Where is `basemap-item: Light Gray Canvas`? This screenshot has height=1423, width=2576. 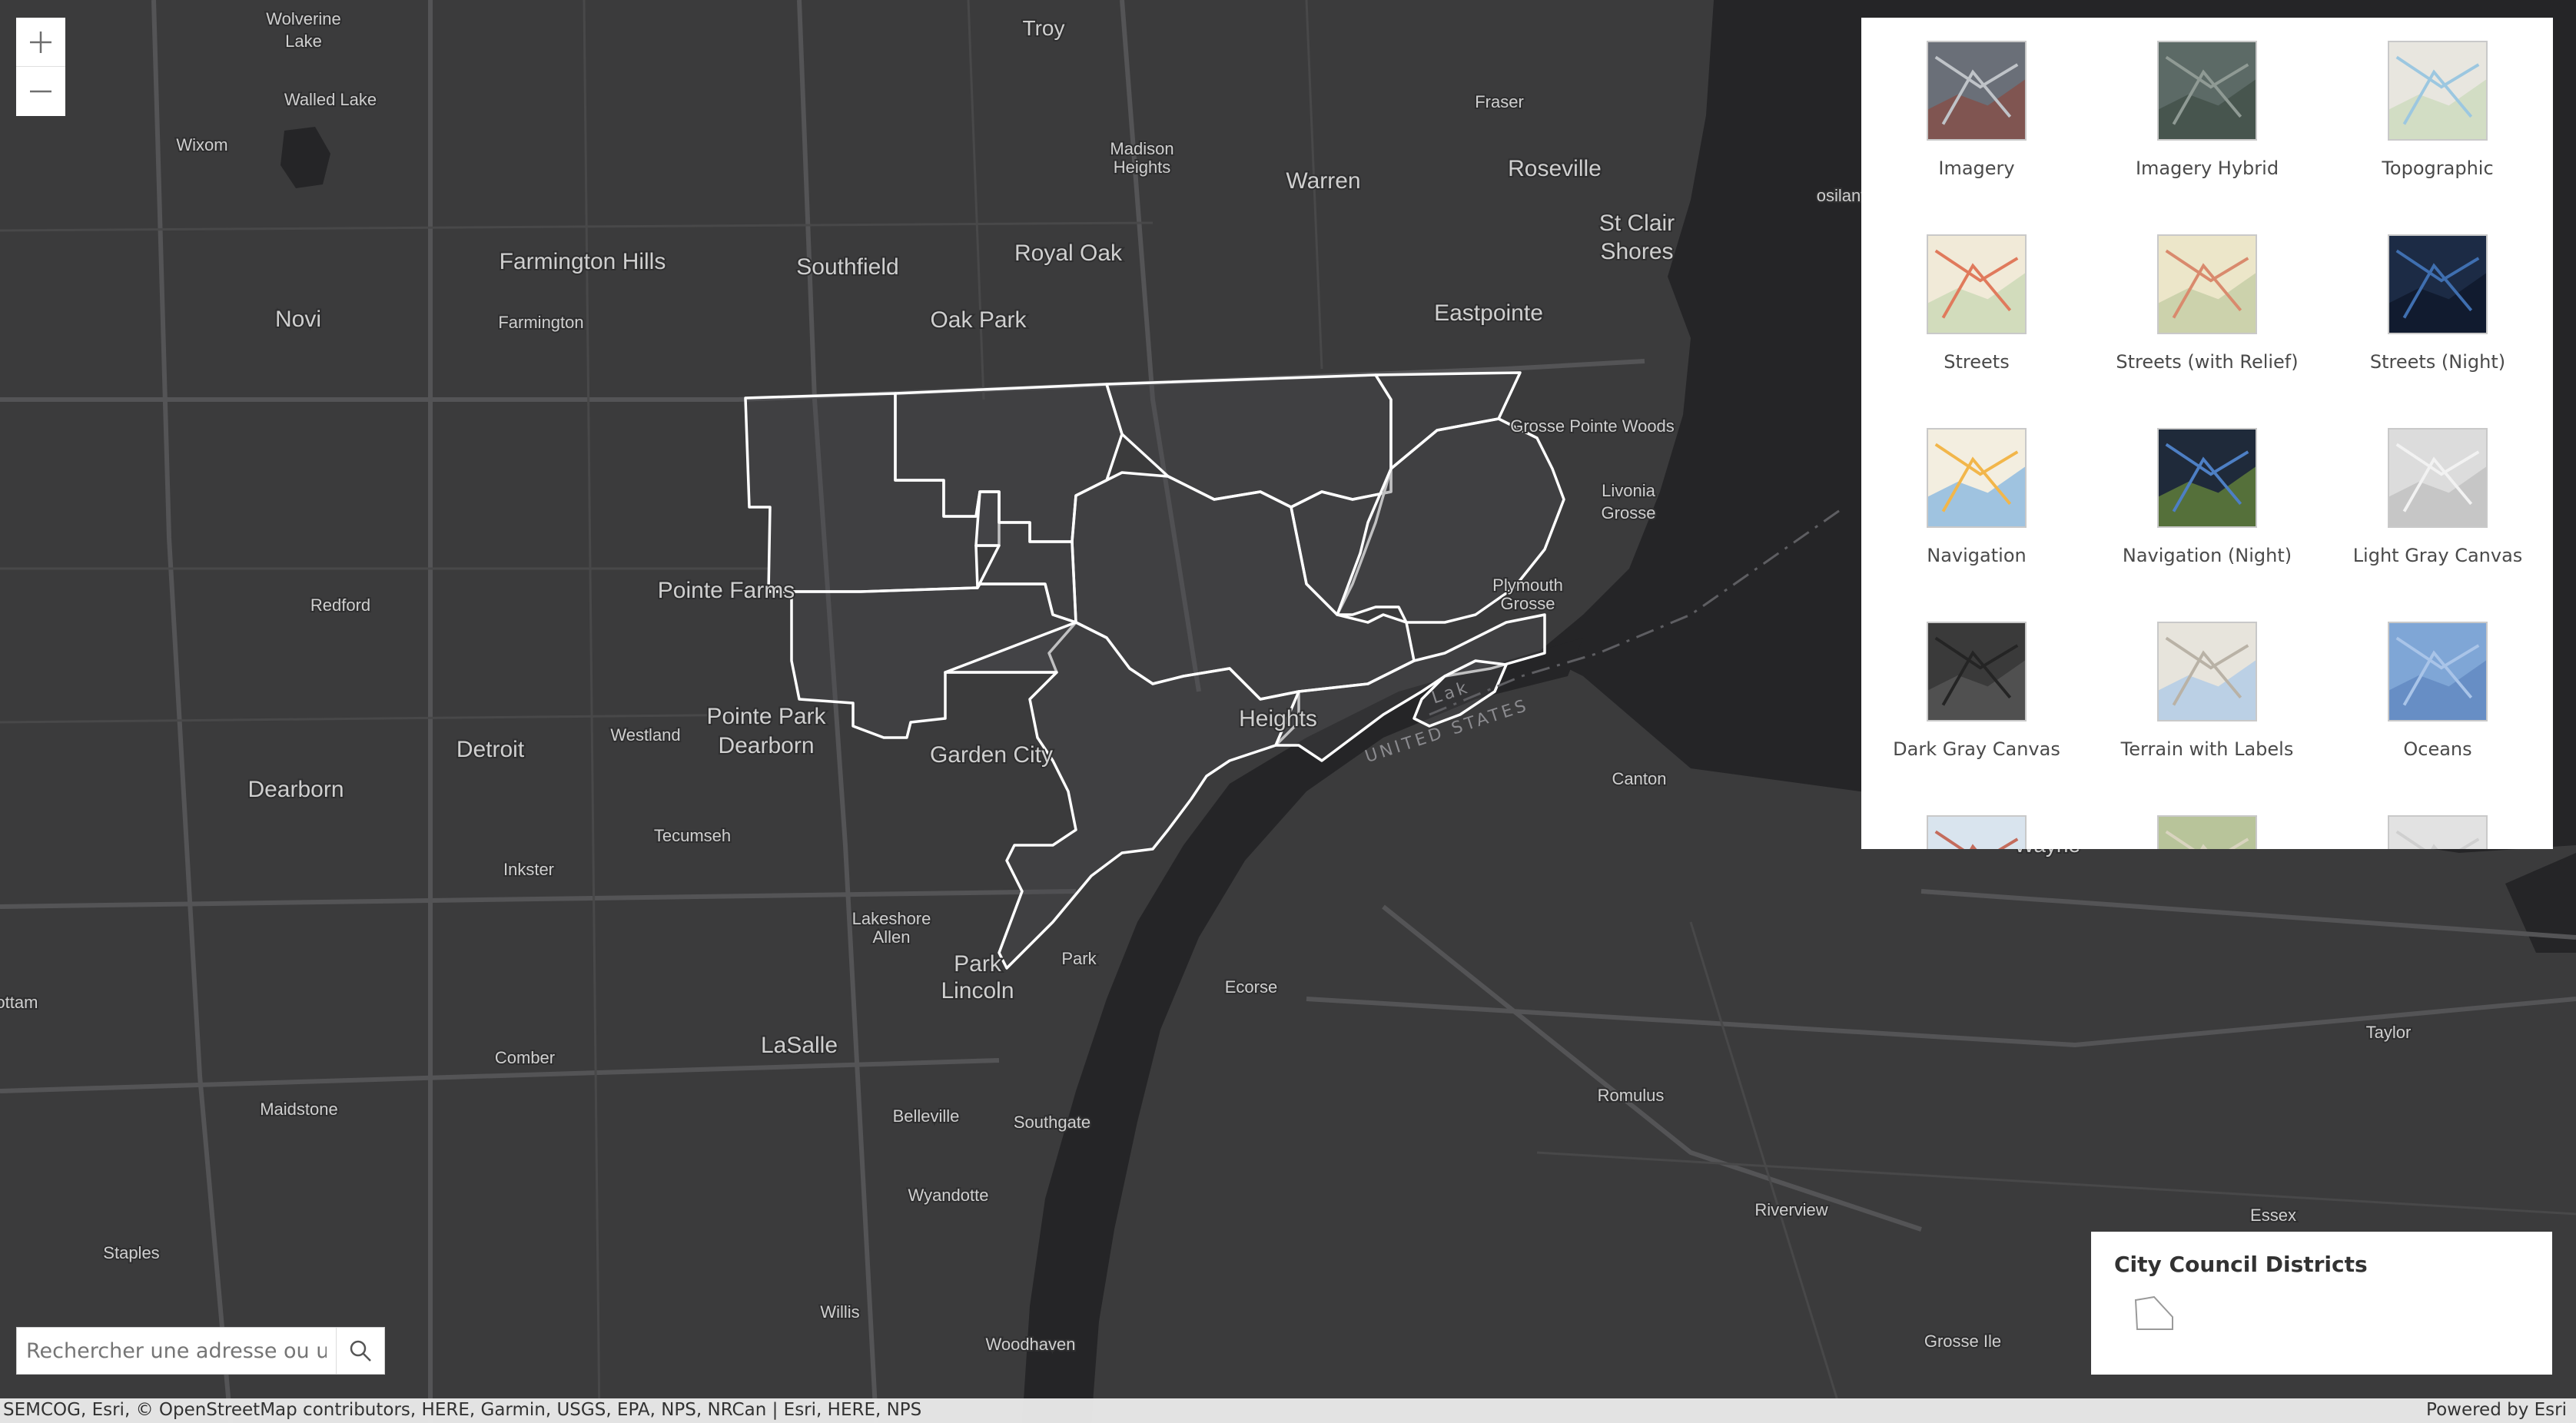
basemap-item: Light Gray Canvas is located at coordinates (2437, 525).